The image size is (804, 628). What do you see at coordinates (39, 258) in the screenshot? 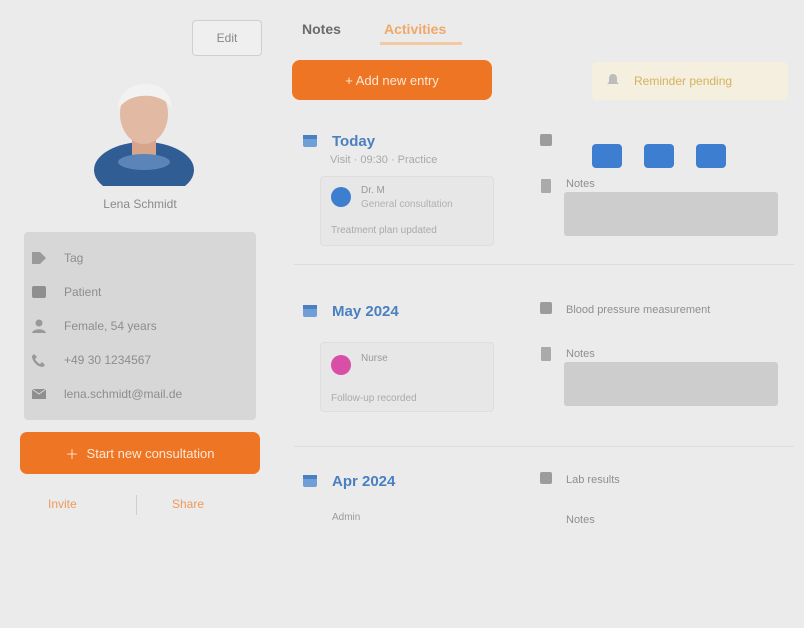
I see `tag-icon` at bounding box center [39, 258].